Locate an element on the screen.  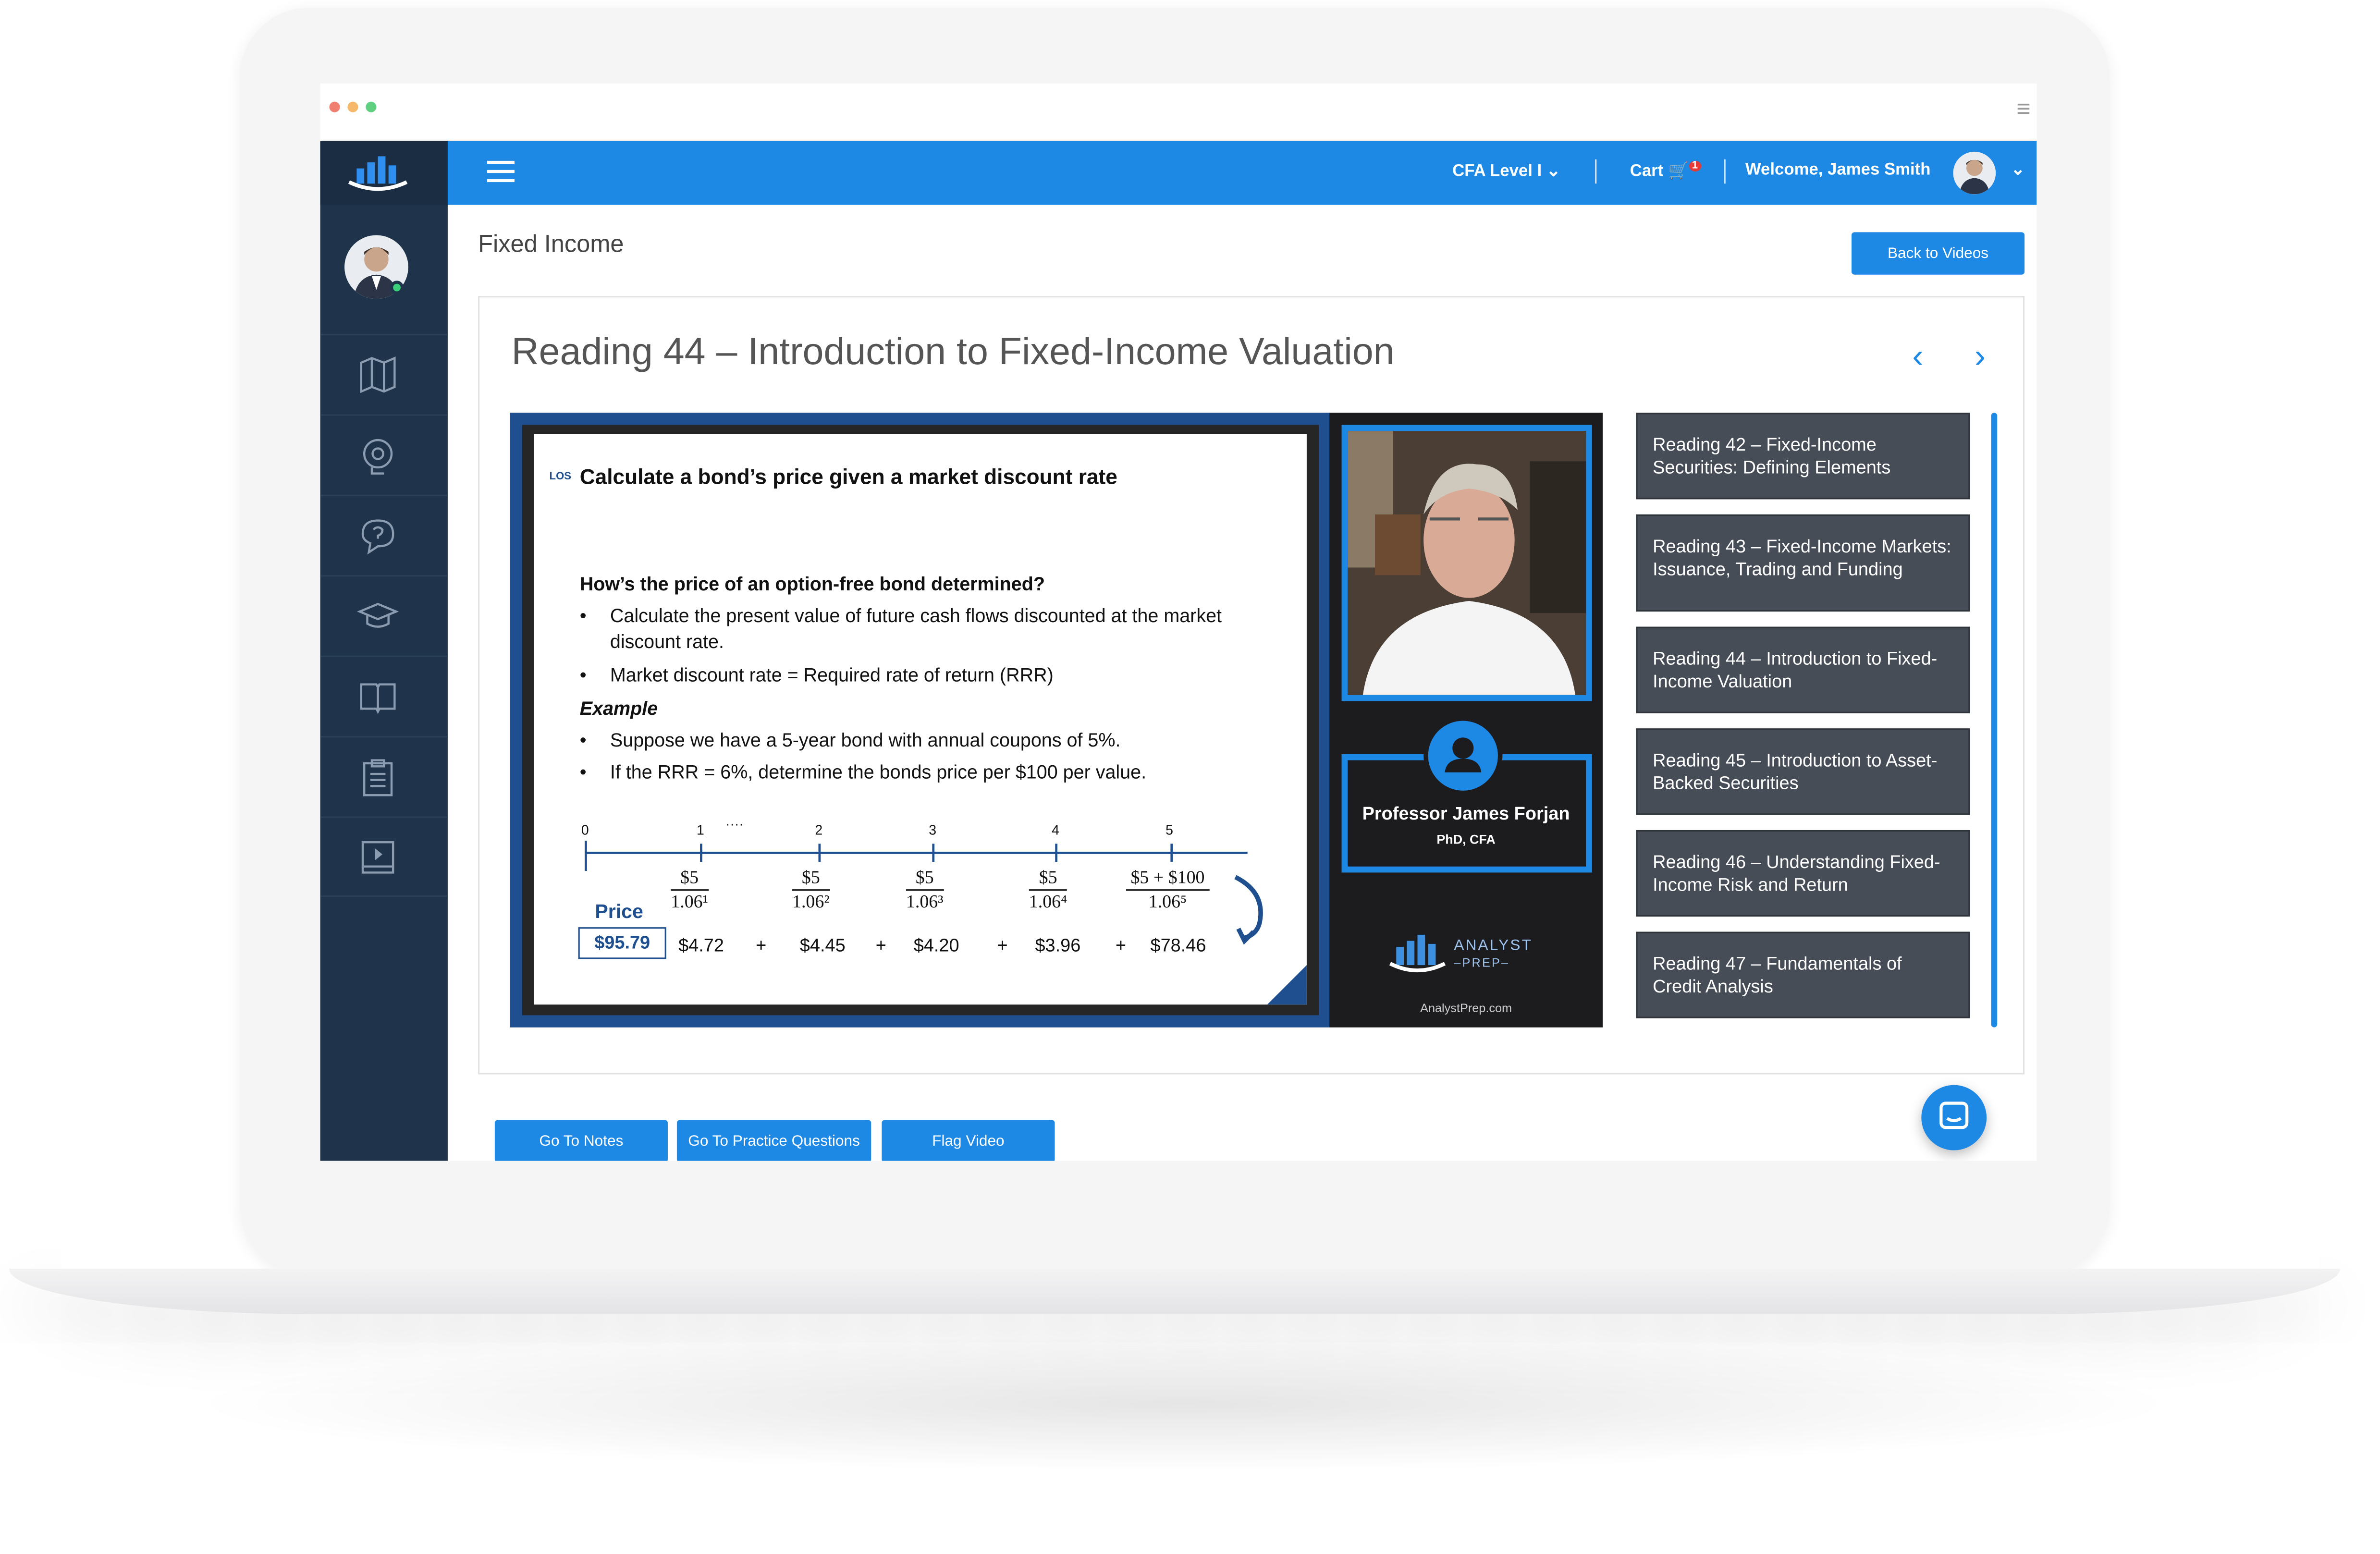
go-to-notes-button: Go To Notes is located at coordinates (581, 1140).